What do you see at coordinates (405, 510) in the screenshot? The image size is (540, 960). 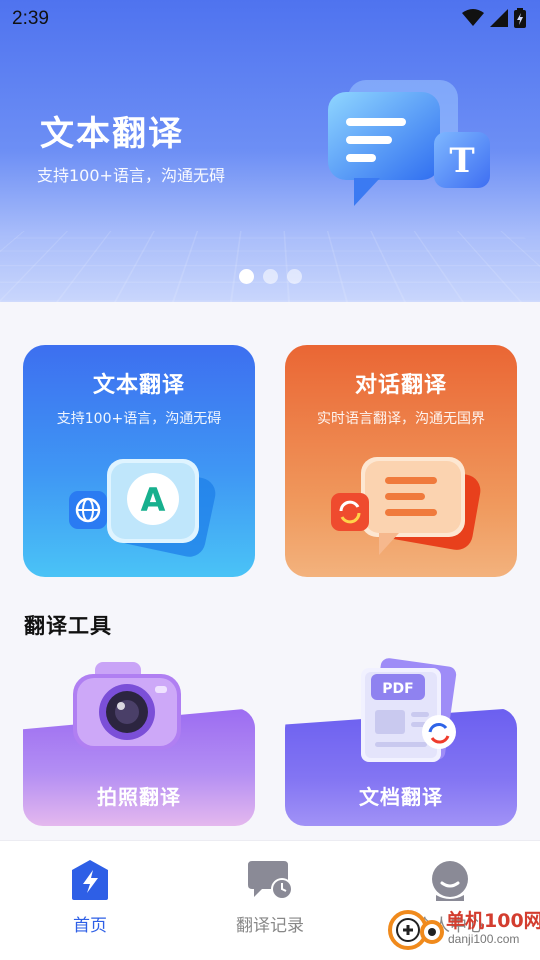 I see `dialog-translate-icon` at bounding box center [405, 510].